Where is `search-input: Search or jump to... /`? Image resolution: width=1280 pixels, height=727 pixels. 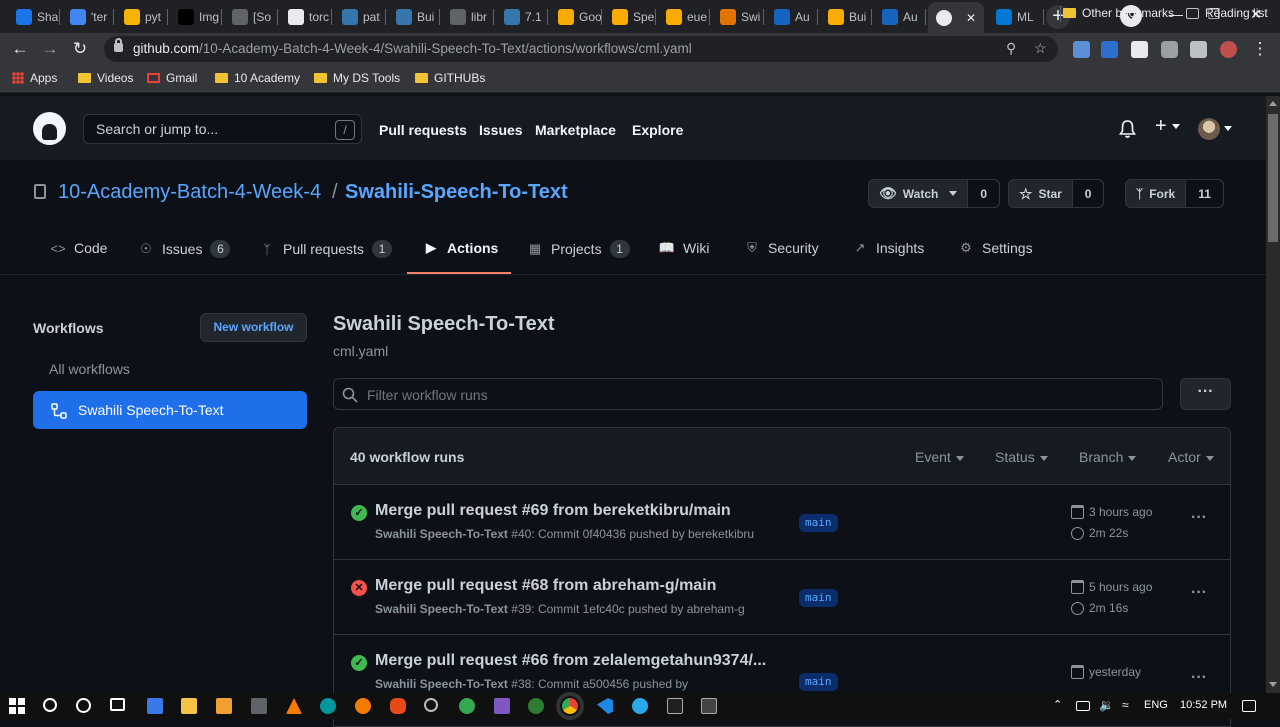 search-input: Search or jump to... / is located at coordinates (222, 129).